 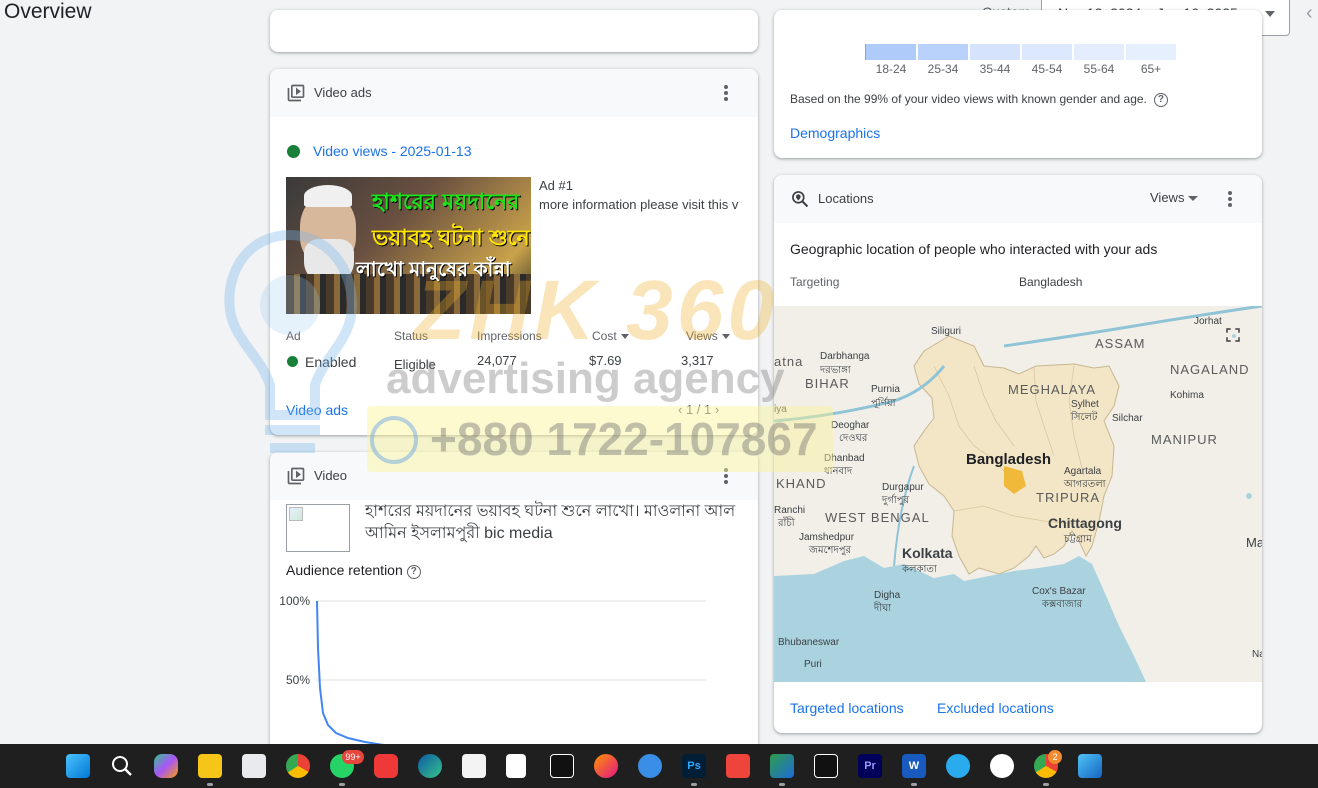 What do you see at coordinates (887, 595) in the screenshot?
I see `map-label-digha: Digha` at bounding box center [887, 595].